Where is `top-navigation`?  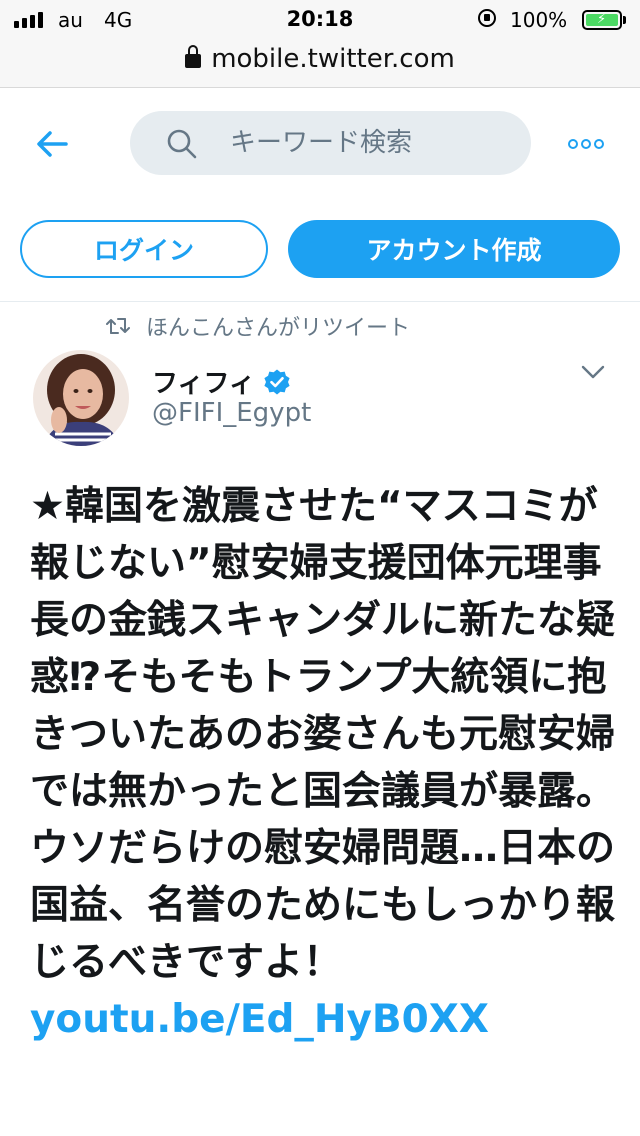 top-navigation is located at coordinates (320, 143).